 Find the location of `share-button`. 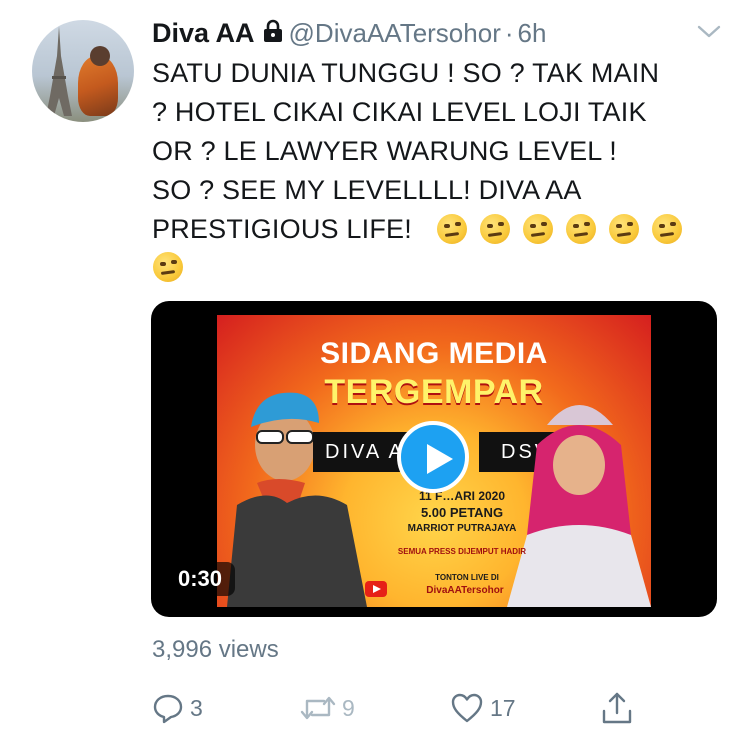

share-button is located at coordinates (617, 708).